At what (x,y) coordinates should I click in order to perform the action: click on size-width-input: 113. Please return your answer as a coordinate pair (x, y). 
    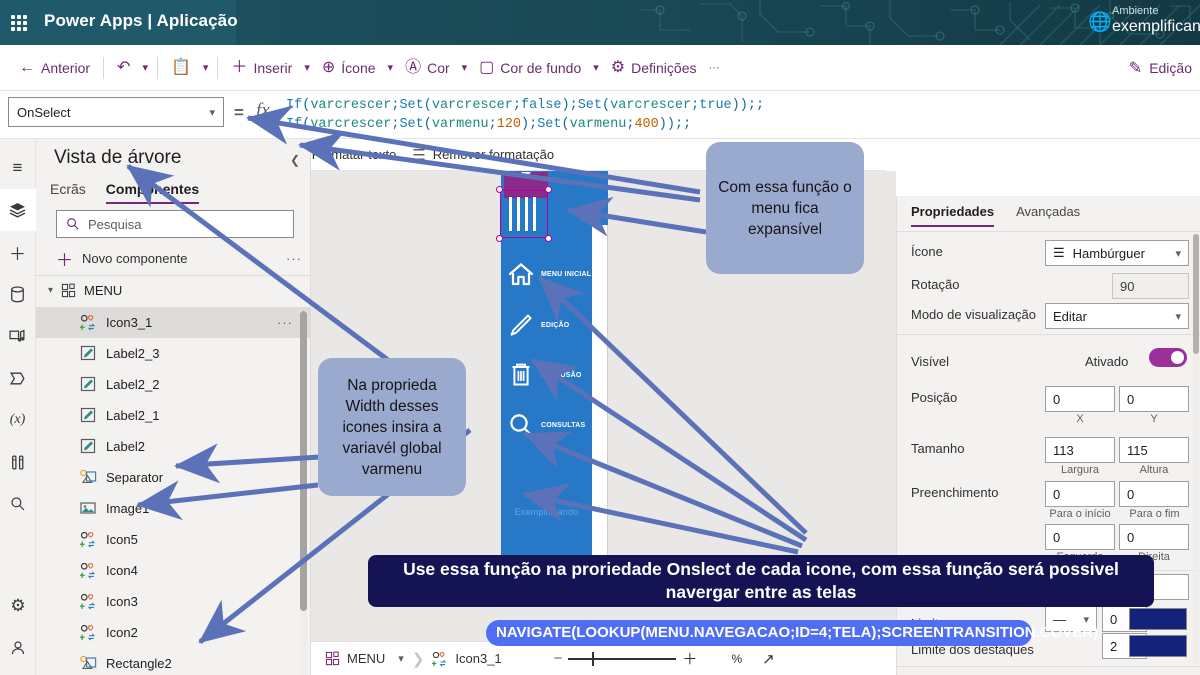
    Looking at the image, I should click on (1080, 450).